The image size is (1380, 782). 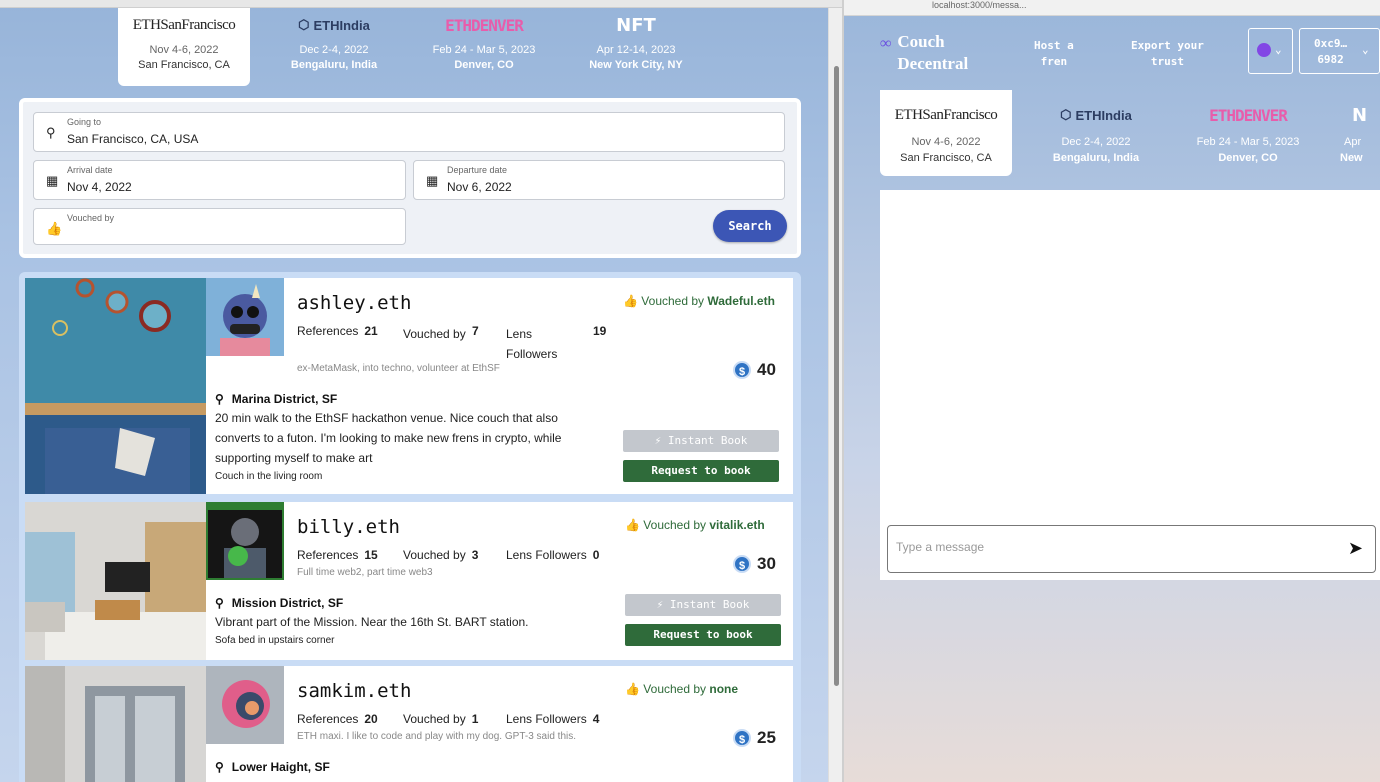 What do you see at coordinates (276, 399) in the screenshot?
I see `listing-location: ⚲ Marina District, SF` at bounding box center [276, 399].